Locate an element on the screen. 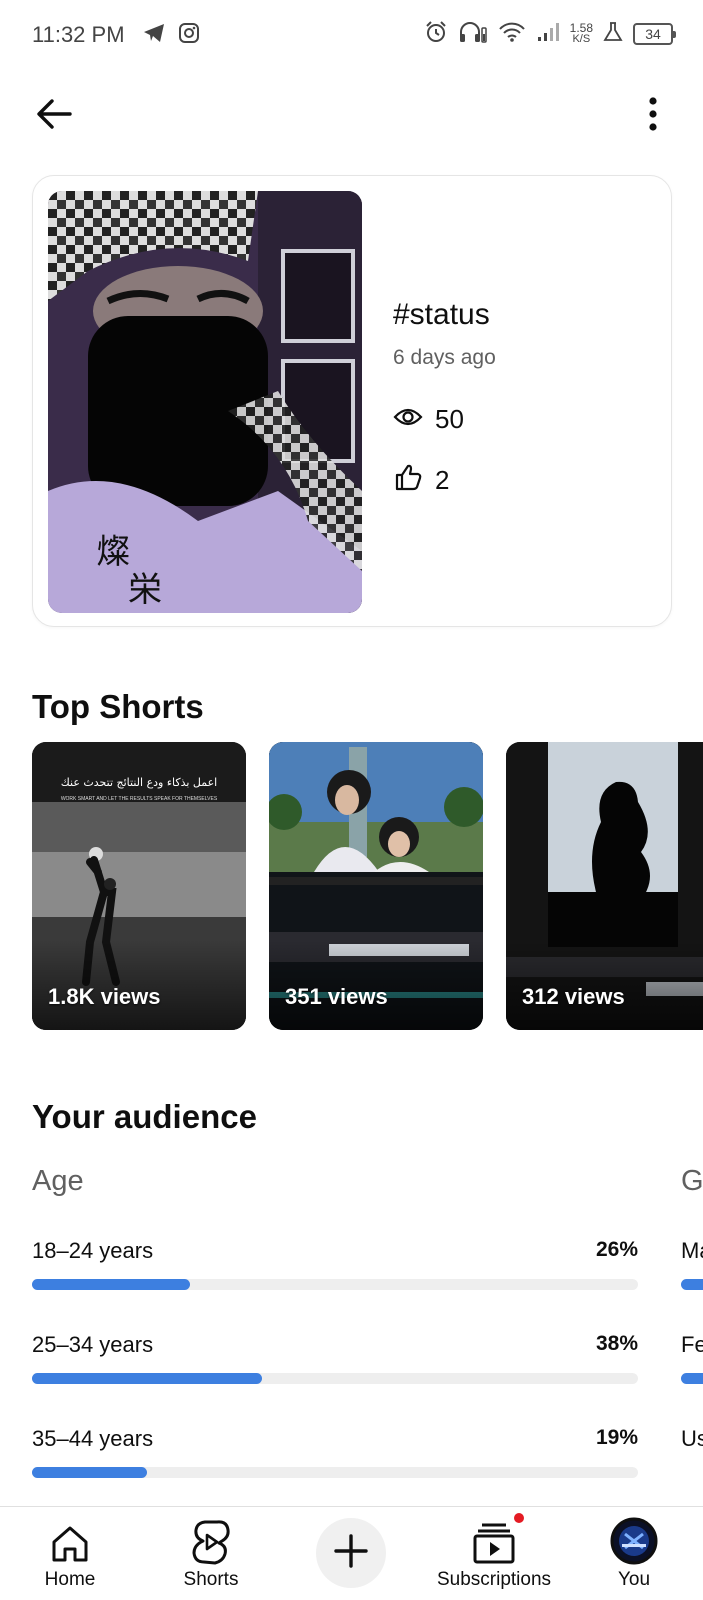 The image size is (703, 1600). gender-label: User-specified is located at coordinates (692, 1438).